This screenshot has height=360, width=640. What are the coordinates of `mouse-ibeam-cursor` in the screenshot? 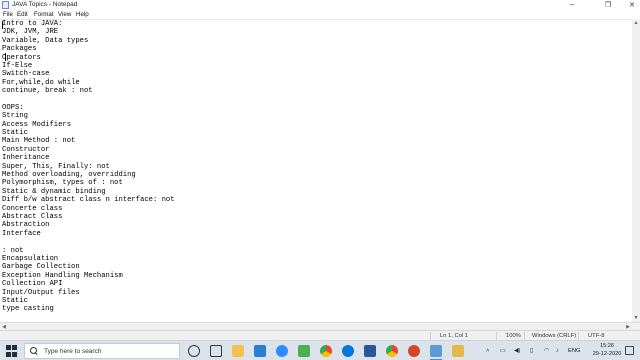 It's located at (6, 57).